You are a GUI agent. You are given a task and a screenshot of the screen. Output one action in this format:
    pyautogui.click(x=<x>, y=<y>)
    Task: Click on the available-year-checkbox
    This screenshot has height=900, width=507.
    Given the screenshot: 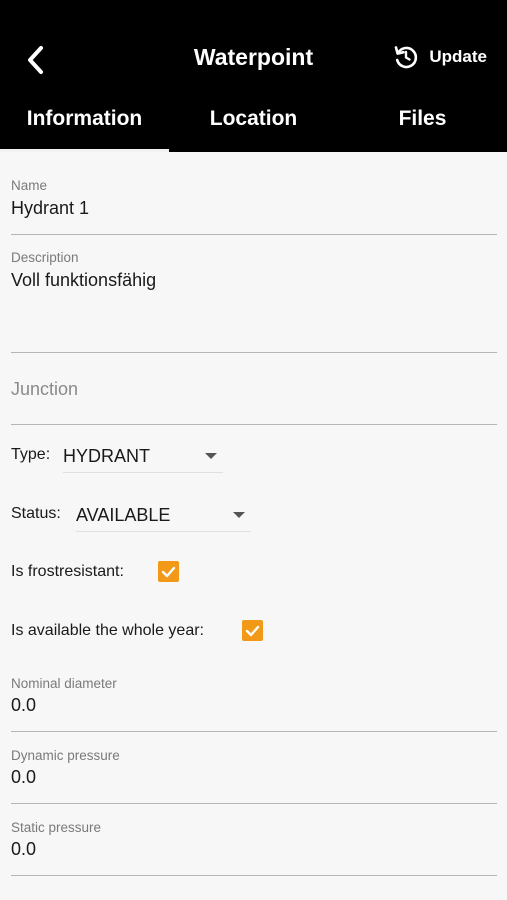 What is the action you would take?
    pyautogui.click(x=252, y=630)
    